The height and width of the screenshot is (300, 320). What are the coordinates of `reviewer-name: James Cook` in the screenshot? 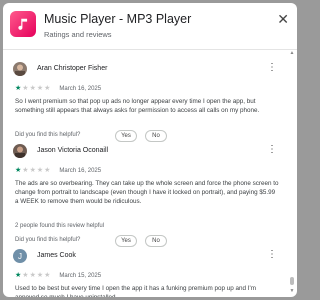 It's located at (56, 255).